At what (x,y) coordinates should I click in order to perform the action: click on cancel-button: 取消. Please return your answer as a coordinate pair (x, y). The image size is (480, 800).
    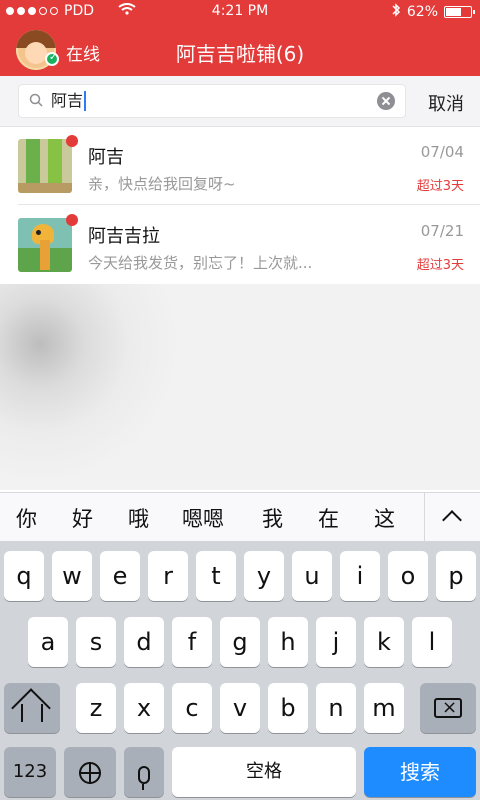
    Looking at the image, I should click on (446, 103).